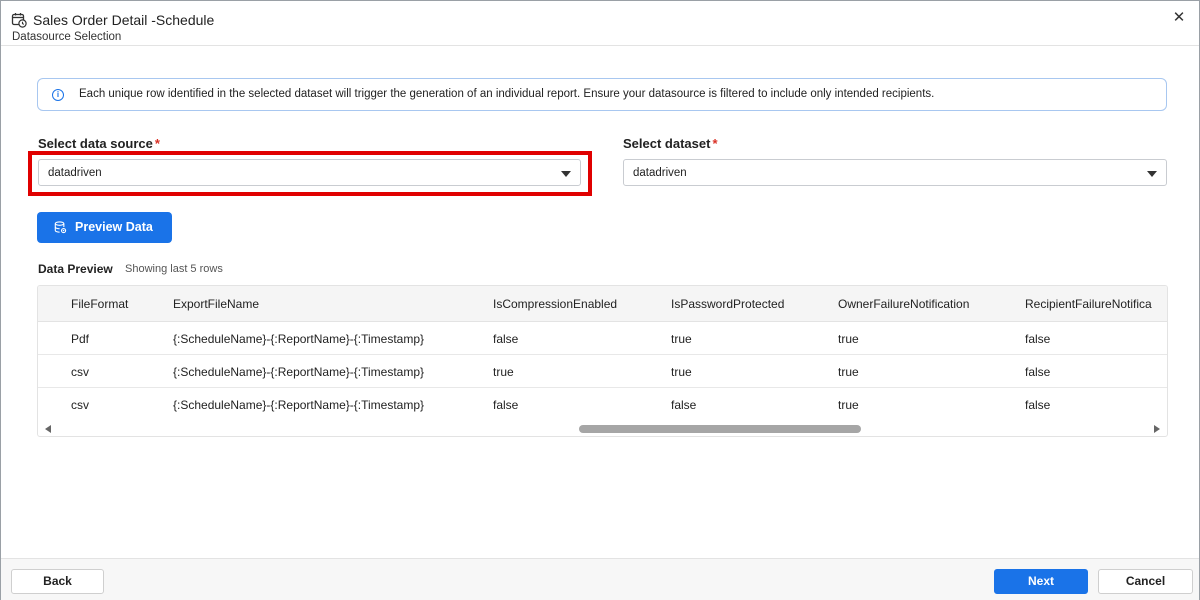 Image resolution: width=1200 pixels, height=600 pixels. I want to click on dataset-label-text: Select dataset, so click(667, 143).